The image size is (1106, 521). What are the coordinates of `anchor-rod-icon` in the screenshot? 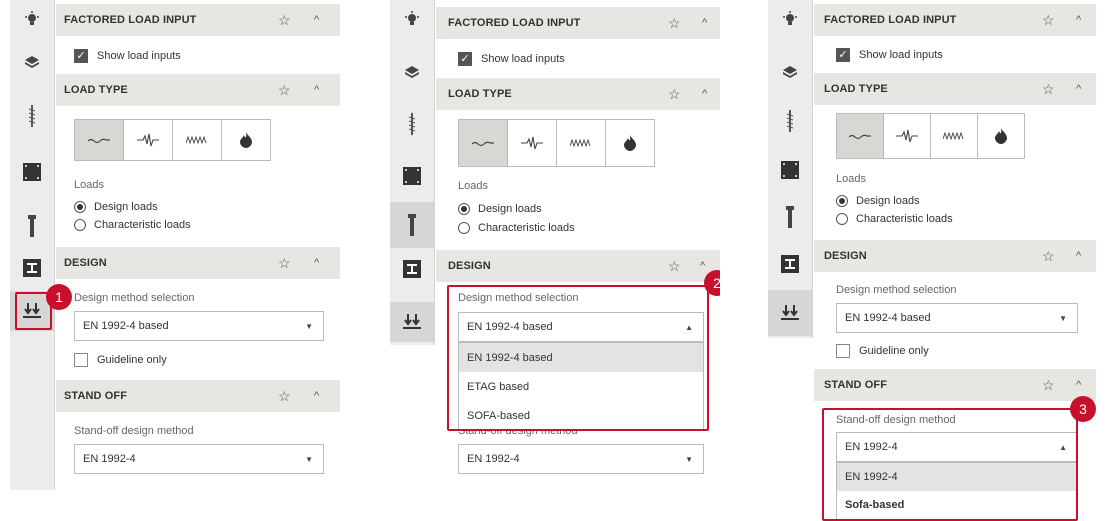 It's located at (790, 121).